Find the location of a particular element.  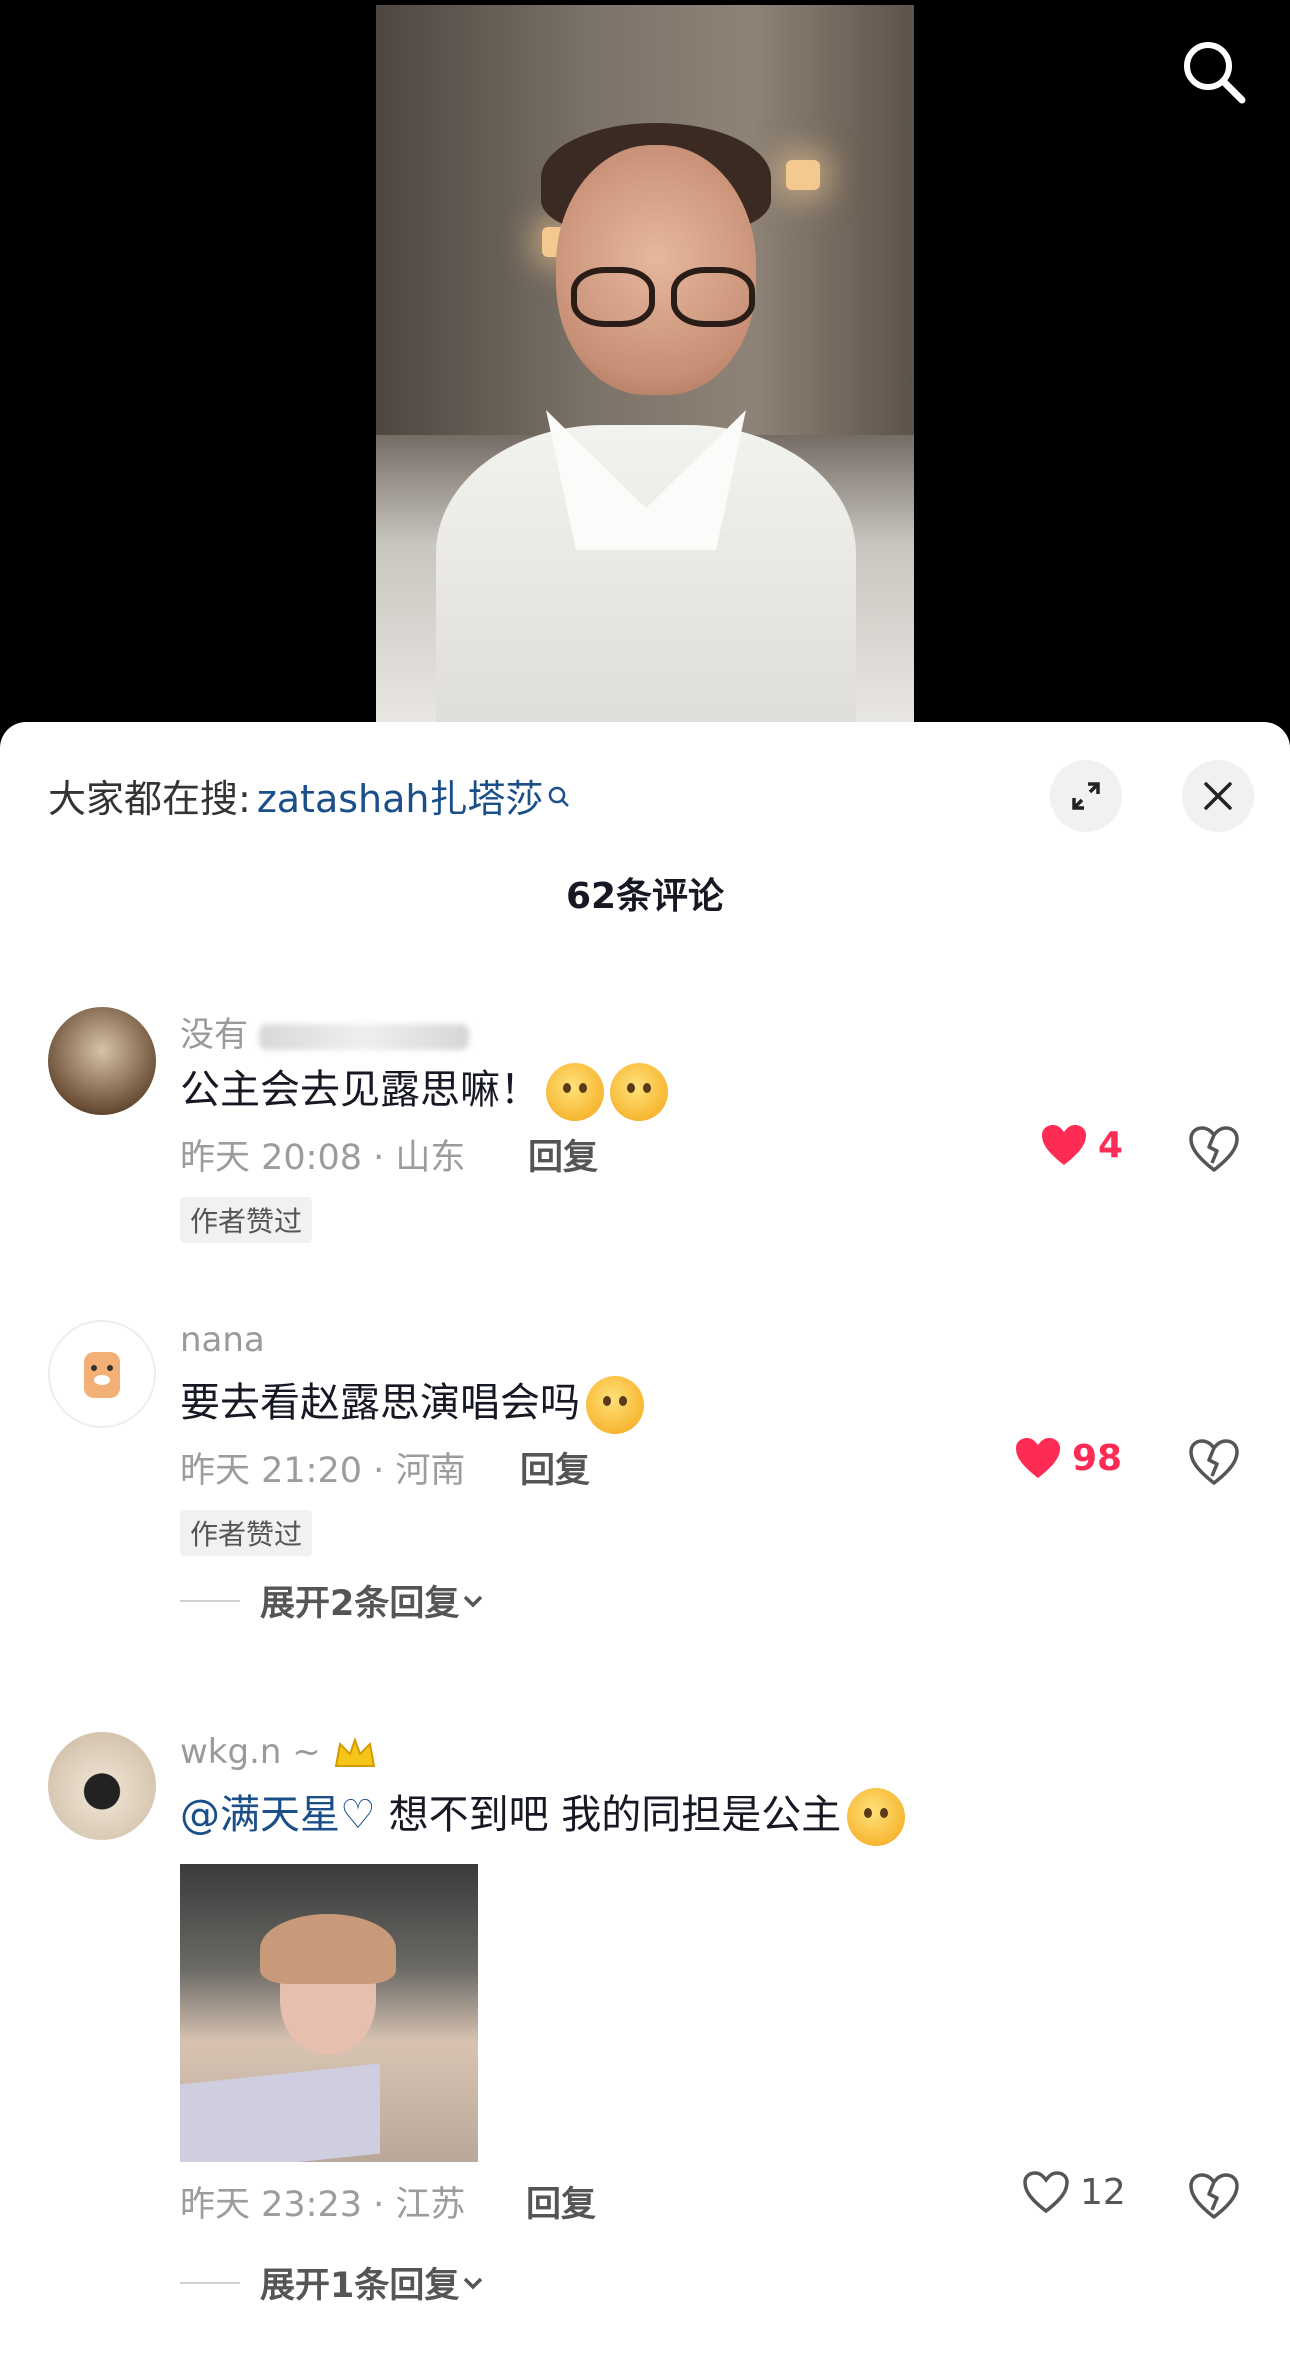

comment-item: 没有 公主会去见露思嘛！ 昨天 20:08 · 山东 回复 4 作者赞过 is located at coordinates (645, 1157).